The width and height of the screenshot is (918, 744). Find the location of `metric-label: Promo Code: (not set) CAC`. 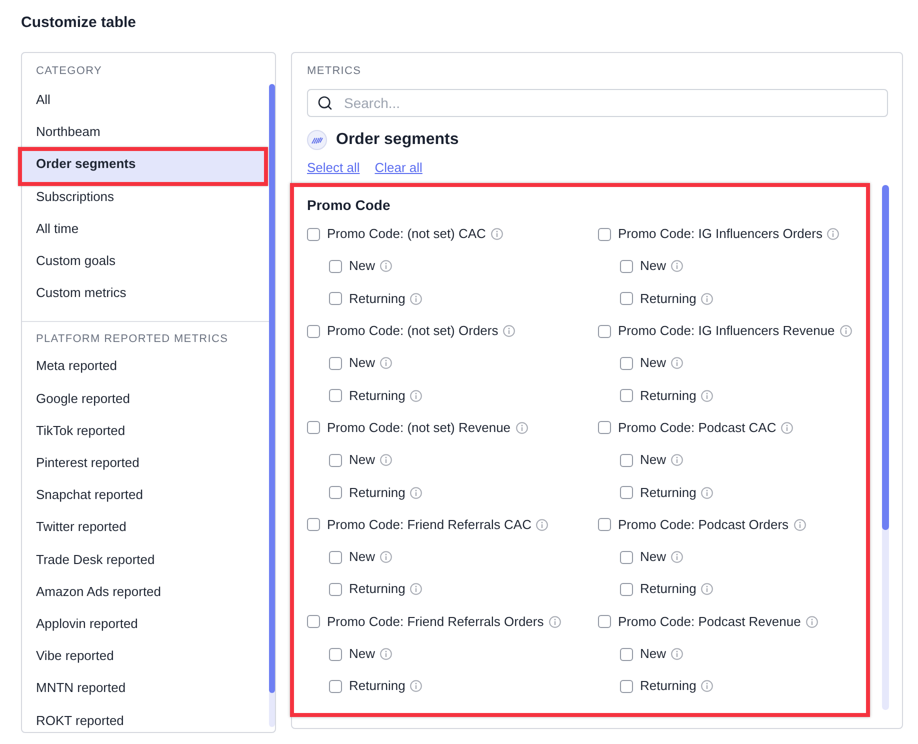

metric-label: Promo Code: (not set) CAC is located at coordinates (406, 234).